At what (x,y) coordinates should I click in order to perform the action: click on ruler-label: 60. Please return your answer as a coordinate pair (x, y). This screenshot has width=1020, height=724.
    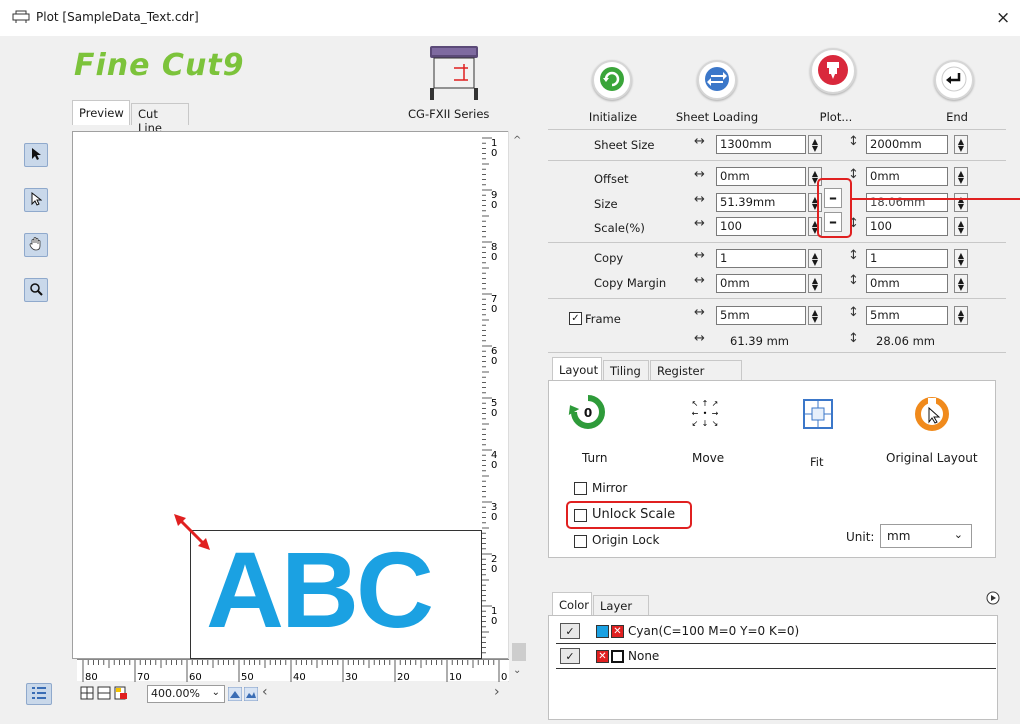
    Looking at the image, I should click on (195, 677).